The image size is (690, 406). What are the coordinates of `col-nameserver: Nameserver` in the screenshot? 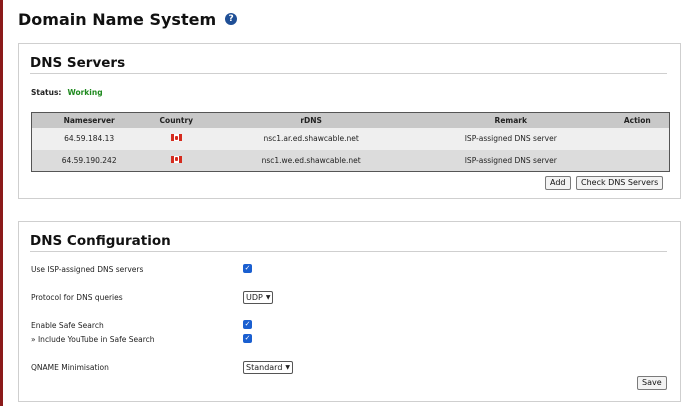 It's located at (89, 120).